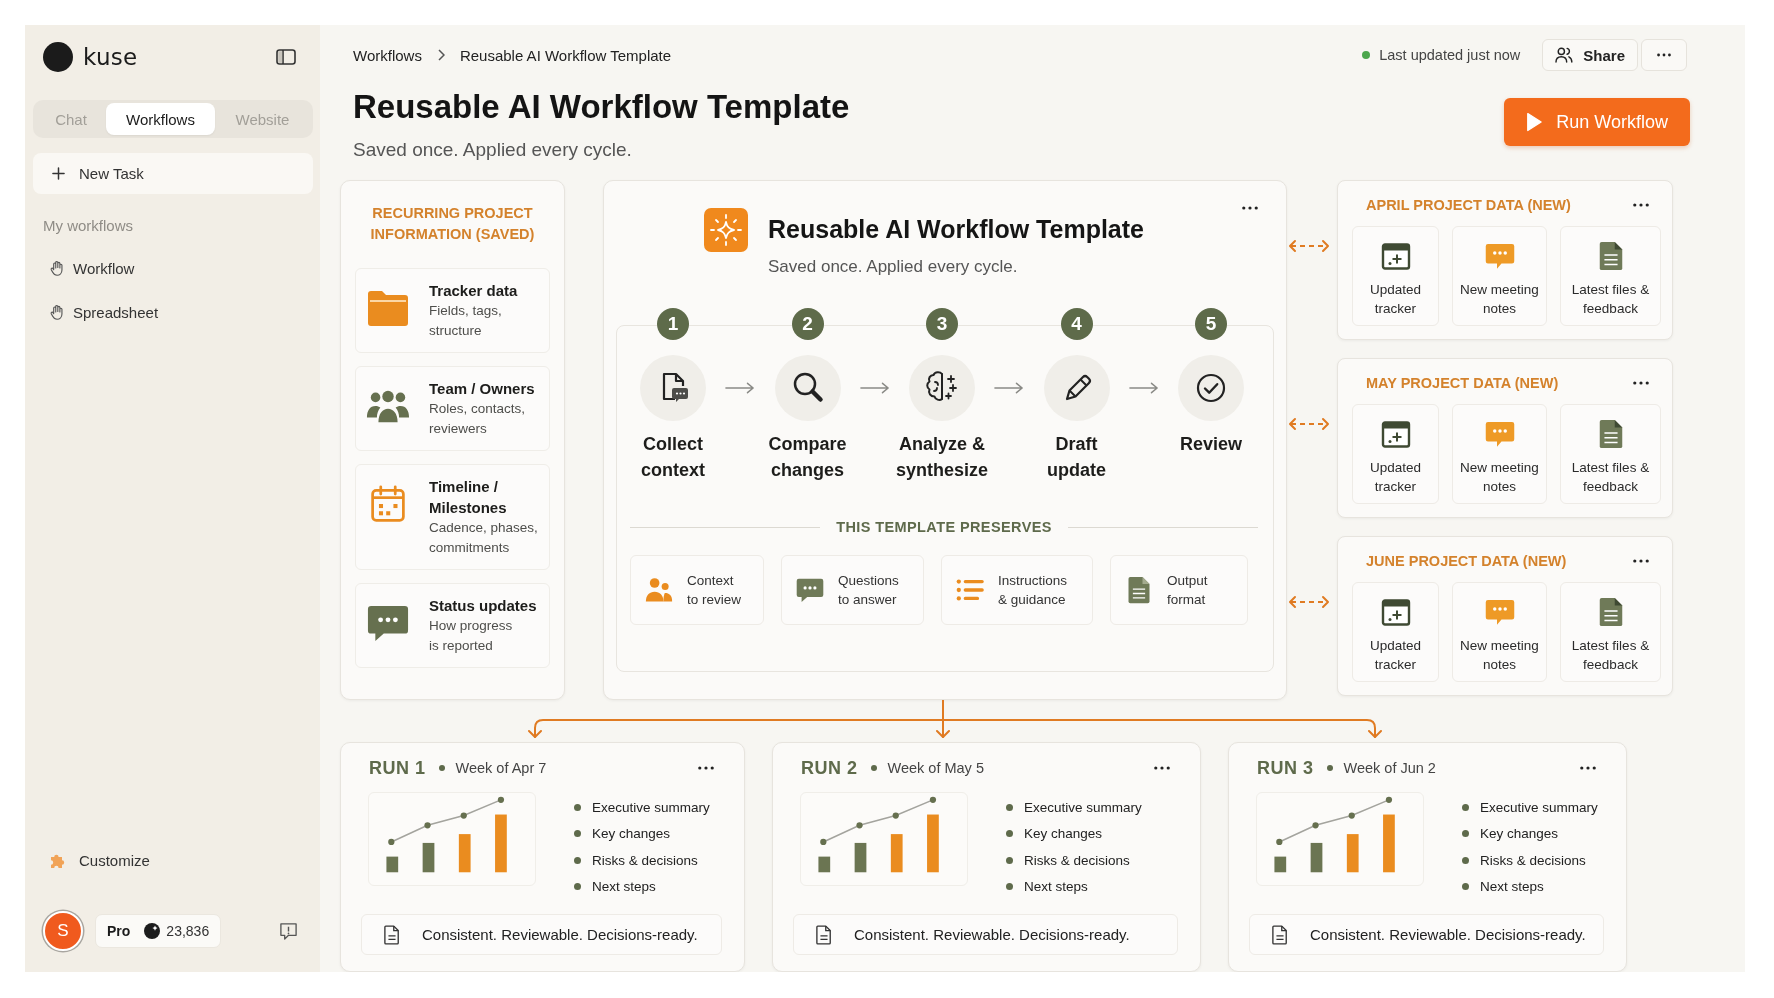 This screenshot has width=1774, height=998. Describe the element at coordinates (601, 107) in the screenshot. I see `page-title: Reusable AI Workflow Template` at that location.